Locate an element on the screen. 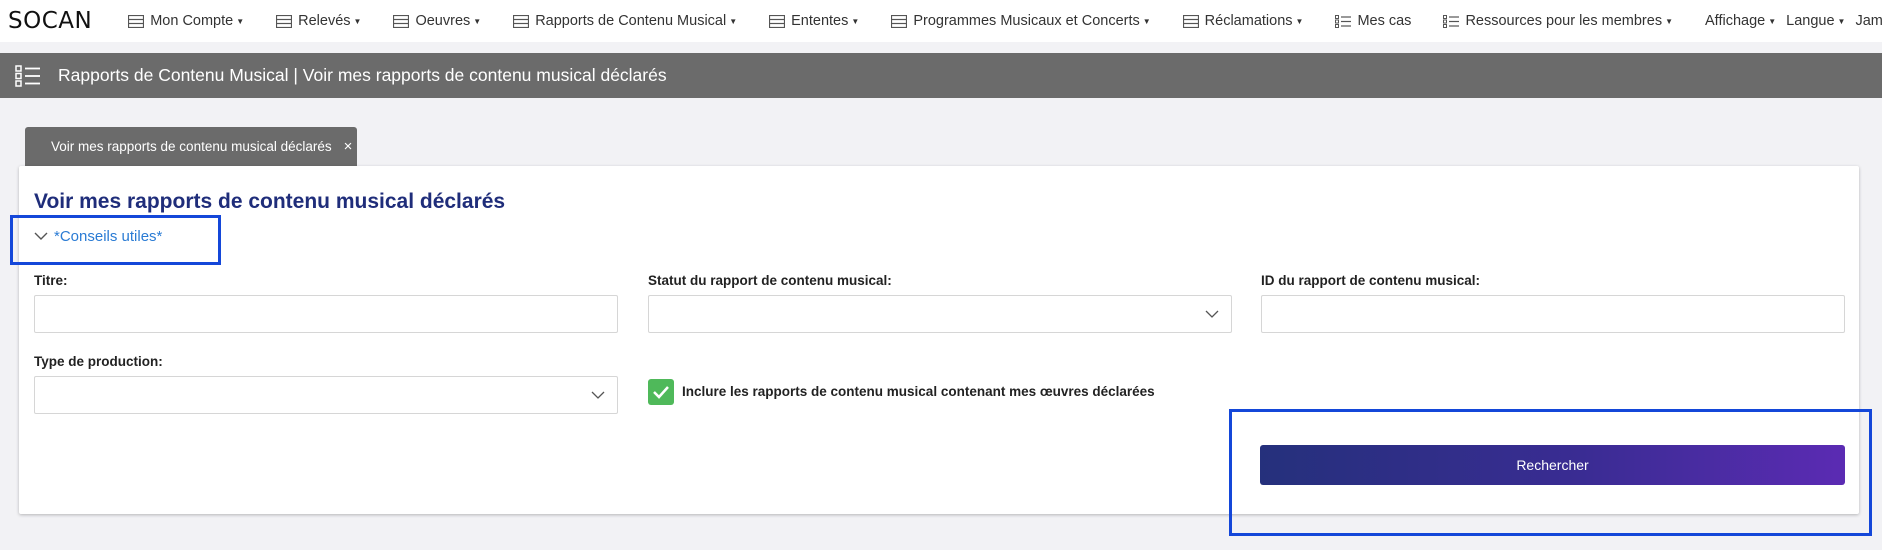  nav-label: Ententes is located at coordinates (820, 21).